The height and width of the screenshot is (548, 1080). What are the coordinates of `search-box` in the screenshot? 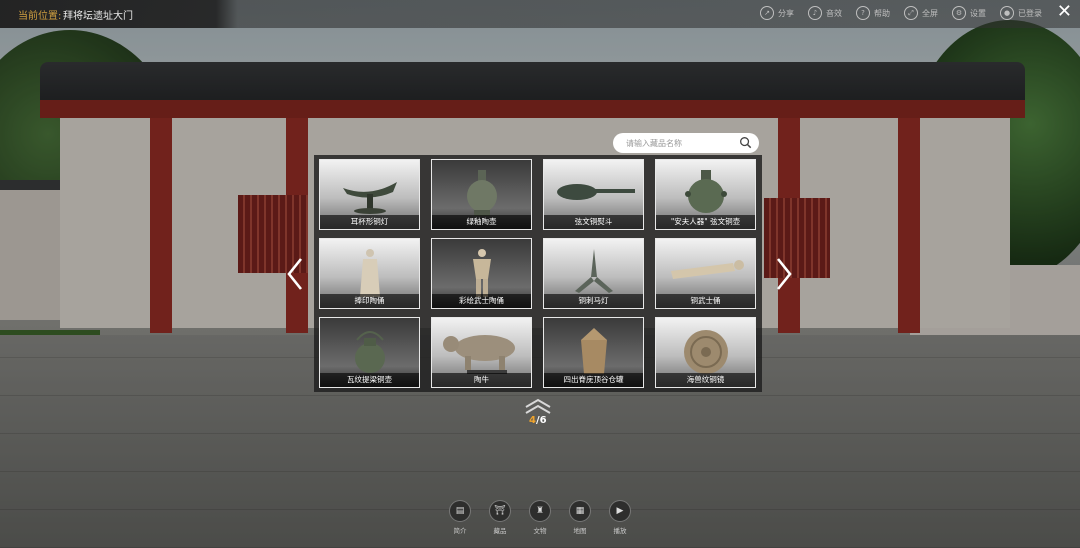 It's located at (686, 143).